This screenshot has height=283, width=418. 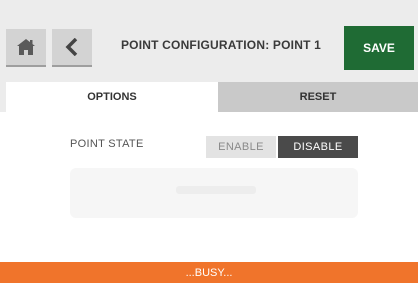 I want to click on enable-toggle: ENABLE, so click(x=241, y=147).